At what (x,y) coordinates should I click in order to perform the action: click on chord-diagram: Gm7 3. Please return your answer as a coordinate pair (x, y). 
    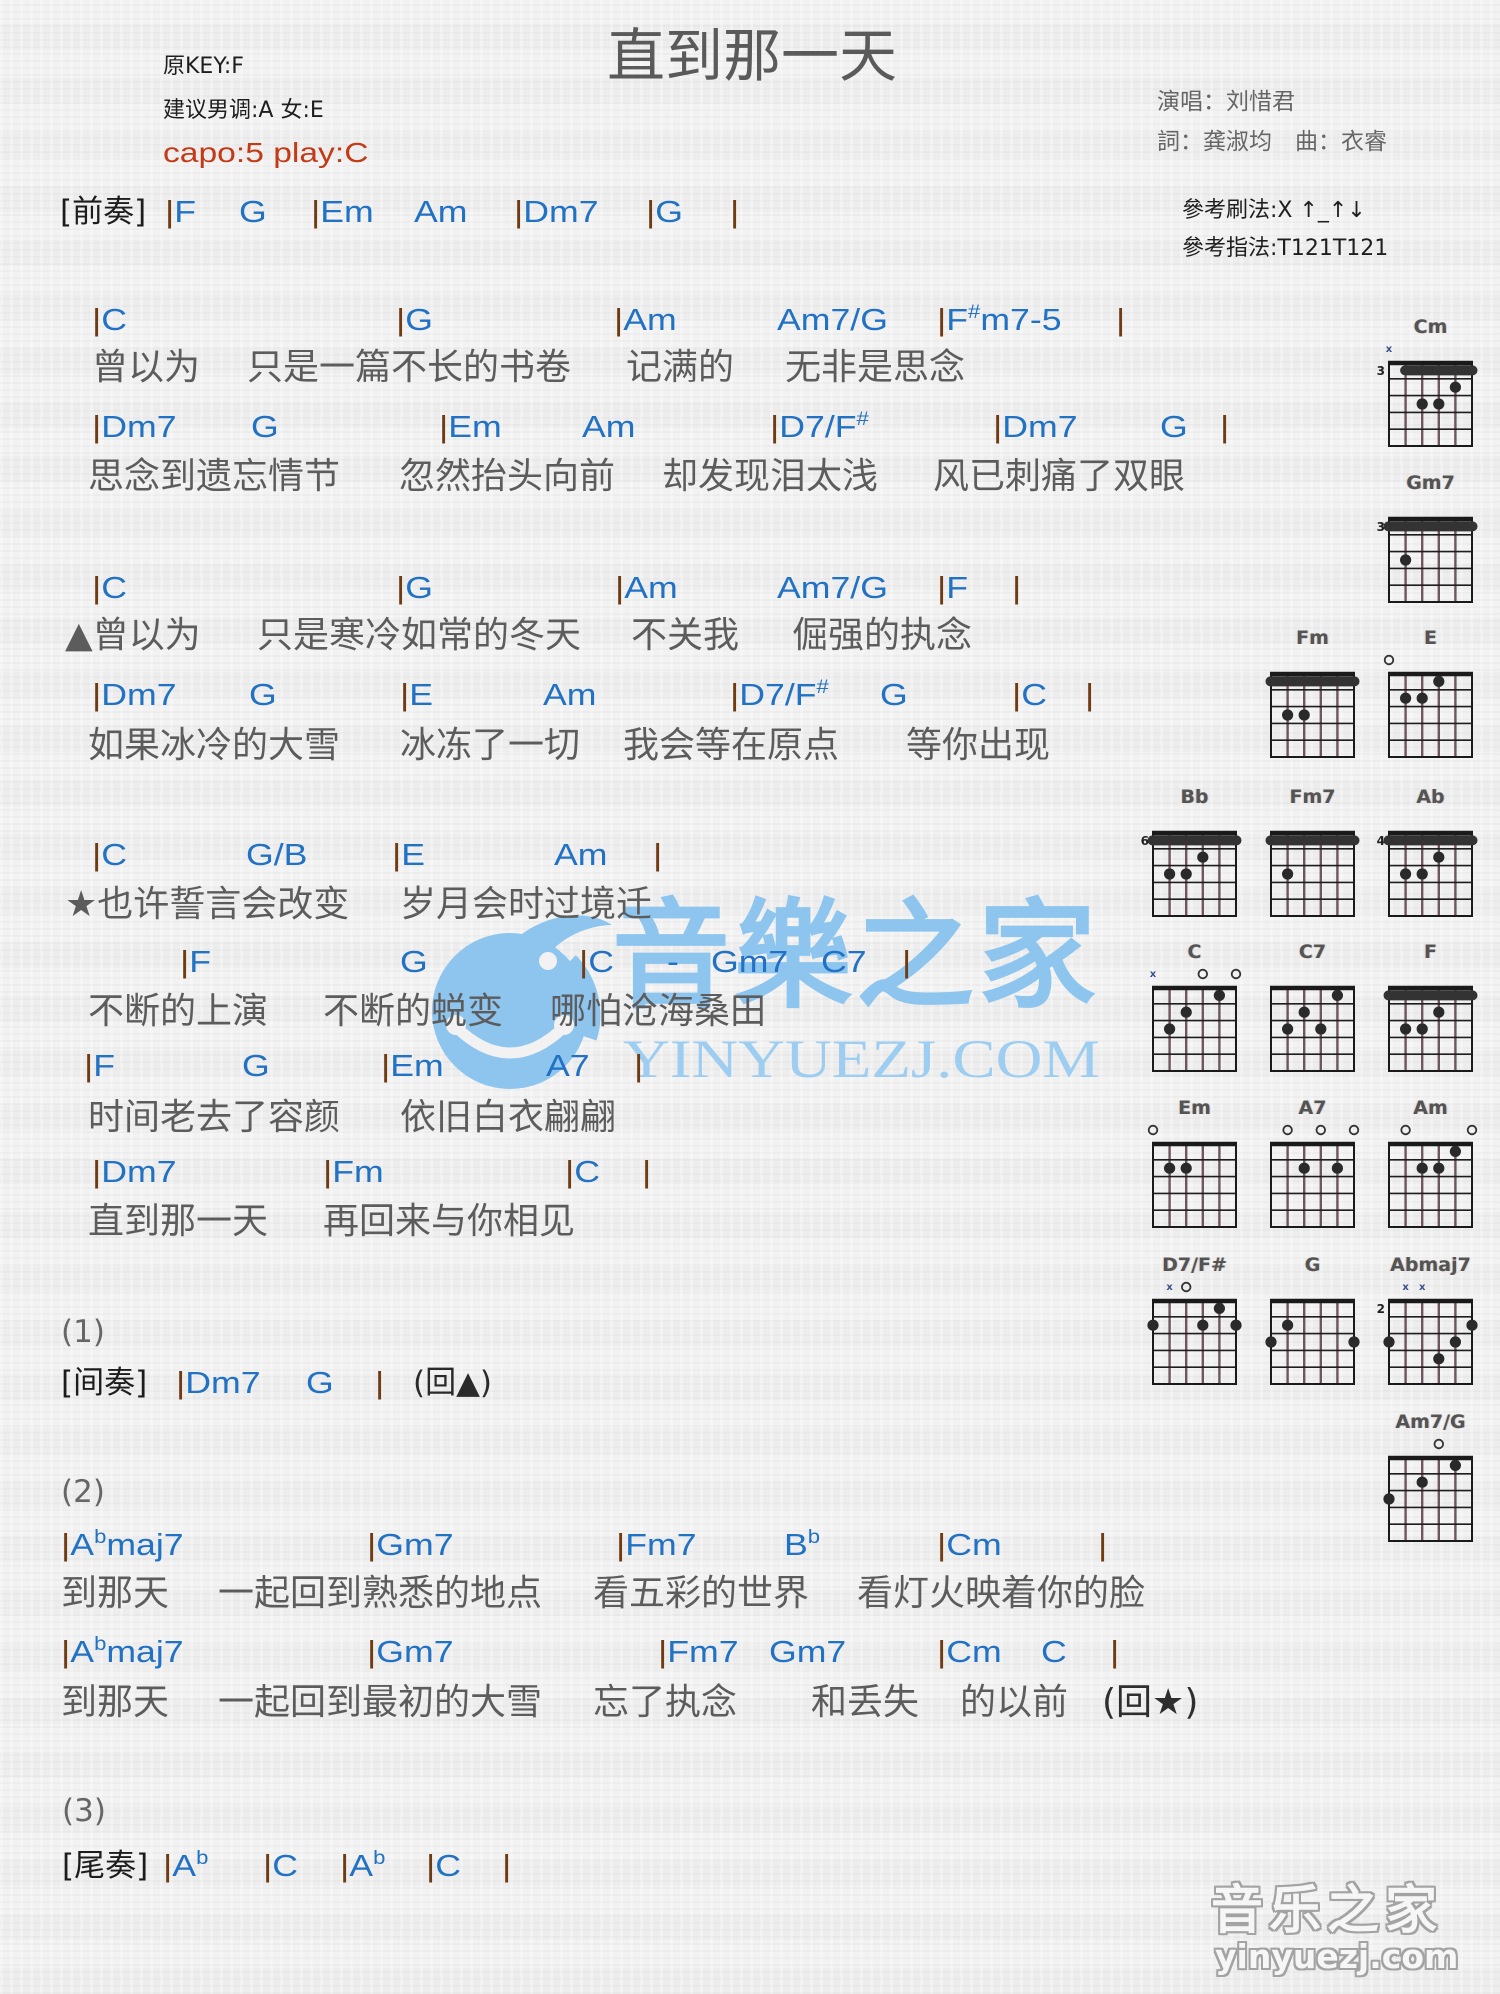
    Looking at the image, I should click on (1429, 538).